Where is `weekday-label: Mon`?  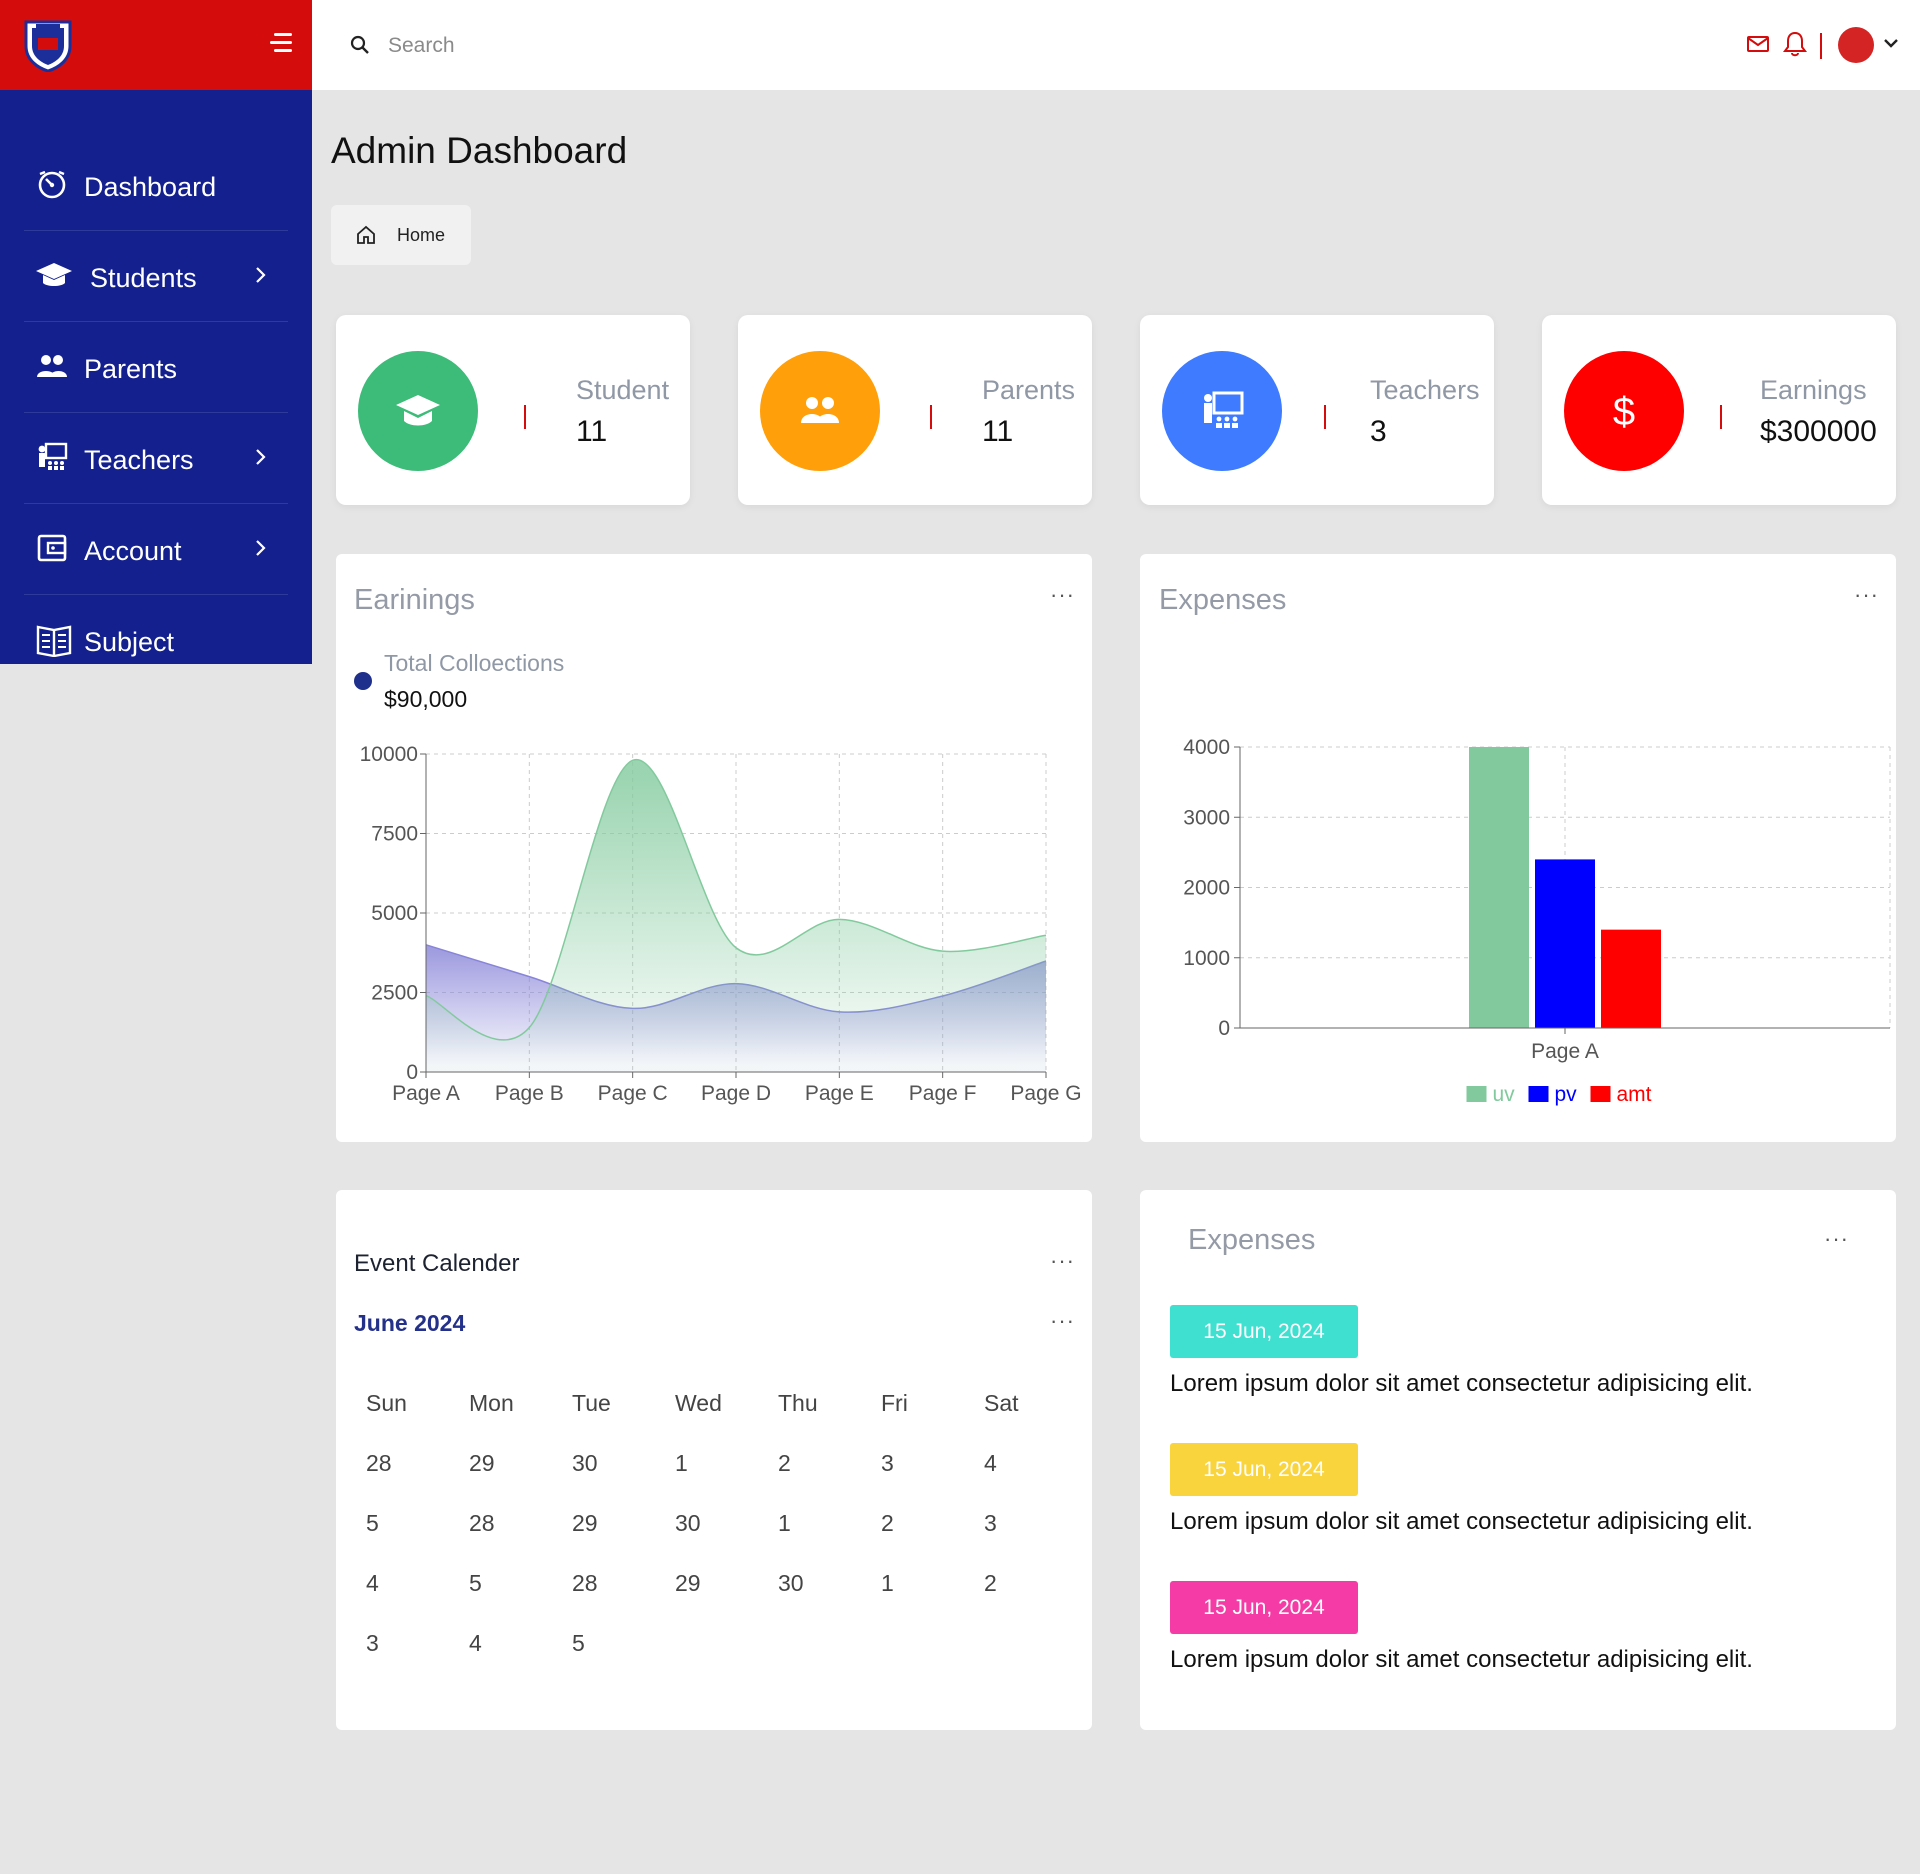
weekday-label: Mon is located at coordinates (491, 1403).